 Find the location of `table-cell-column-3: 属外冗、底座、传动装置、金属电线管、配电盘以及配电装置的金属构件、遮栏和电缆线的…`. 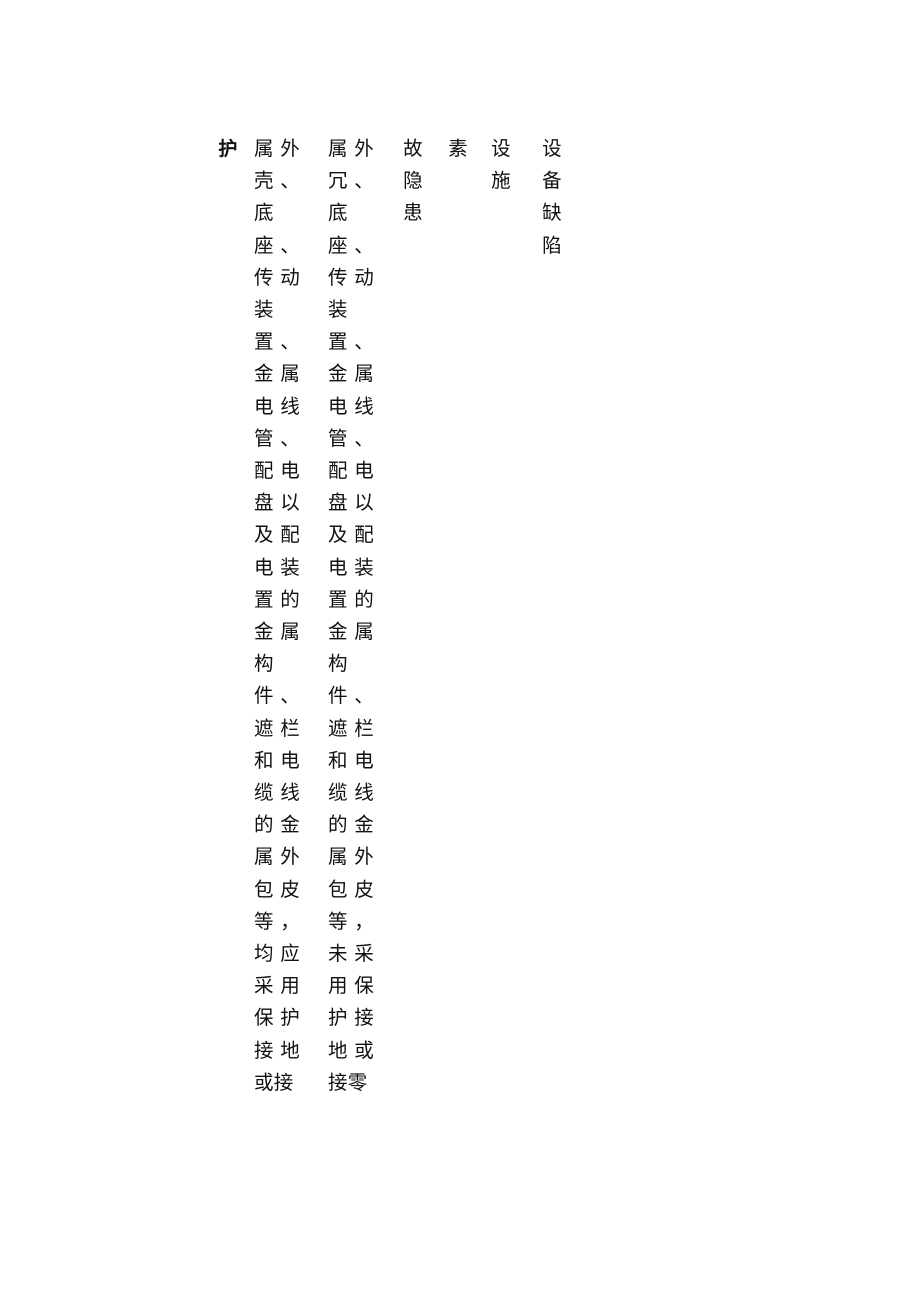

table-cell-column-3: 属外冗、底座、传动装置、金属电线管、配电盘以及配电装置的金属构件、遮栏和电缆线的… is located at coordinates (351, 615).